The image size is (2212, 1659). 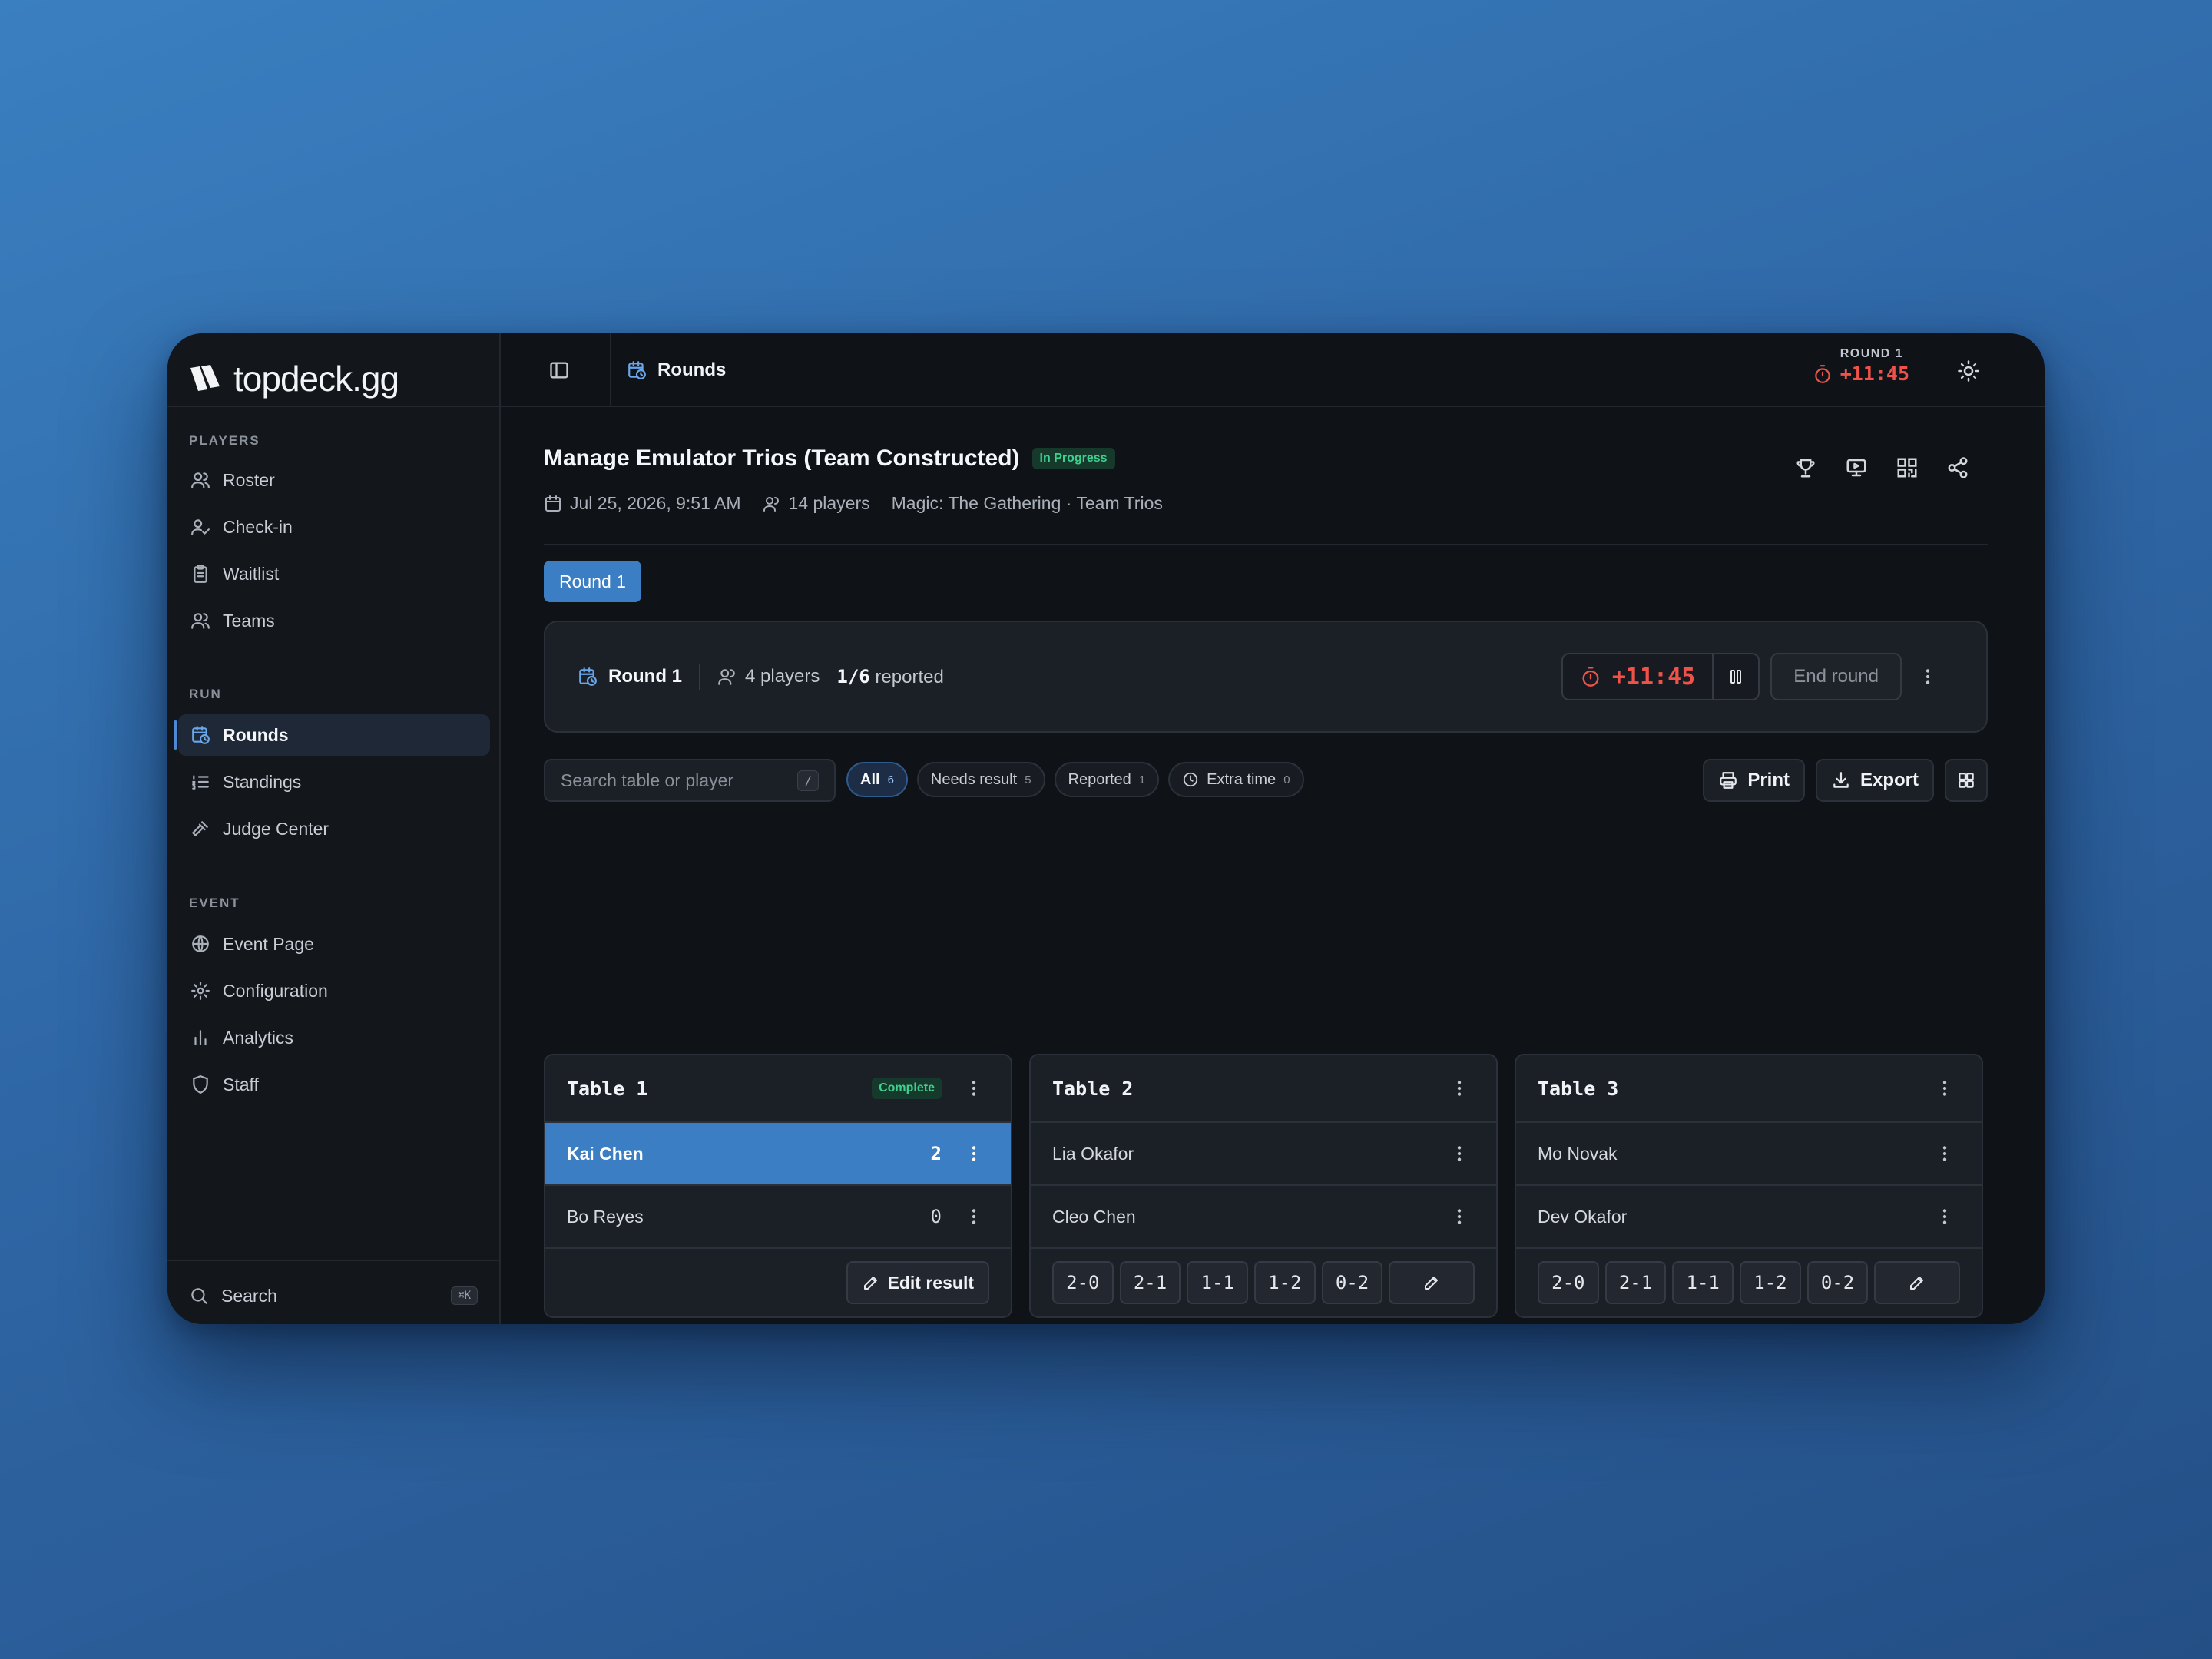 I want to click on sidebar-item-rounds: Rounds, so click(x=332, y=735).